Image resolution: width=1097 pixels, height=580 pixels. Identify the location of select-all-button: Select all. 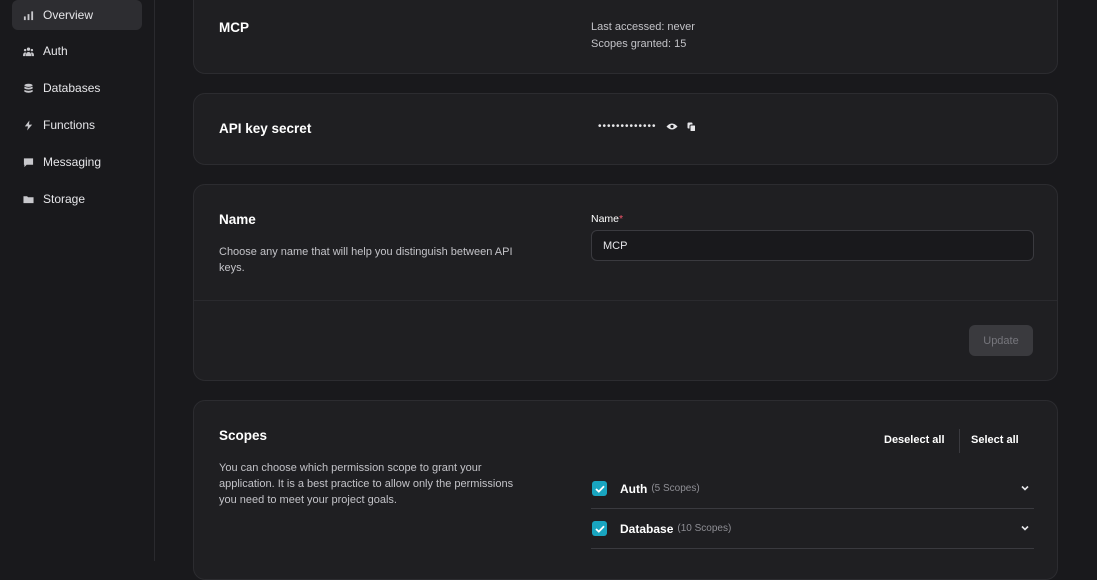
(995, 440).